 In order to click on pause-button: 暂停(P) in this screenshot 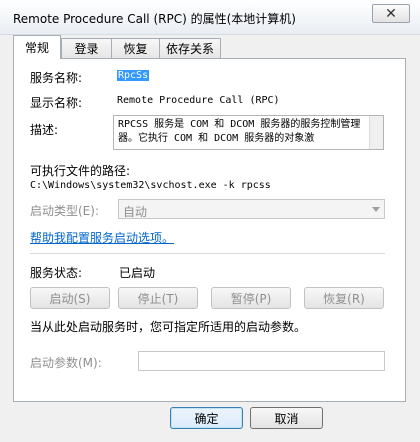, I will do `click(251, 298)`.